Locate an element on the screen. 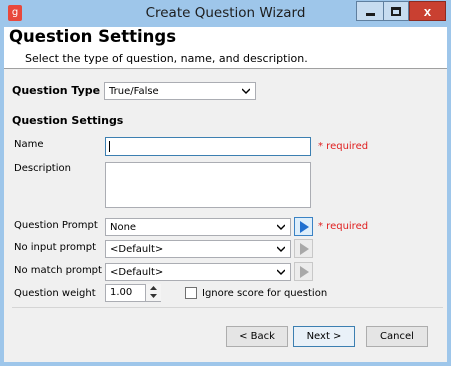 The image size is (451, 366). weight-spin-buttons is located at coordinates (153, 292).